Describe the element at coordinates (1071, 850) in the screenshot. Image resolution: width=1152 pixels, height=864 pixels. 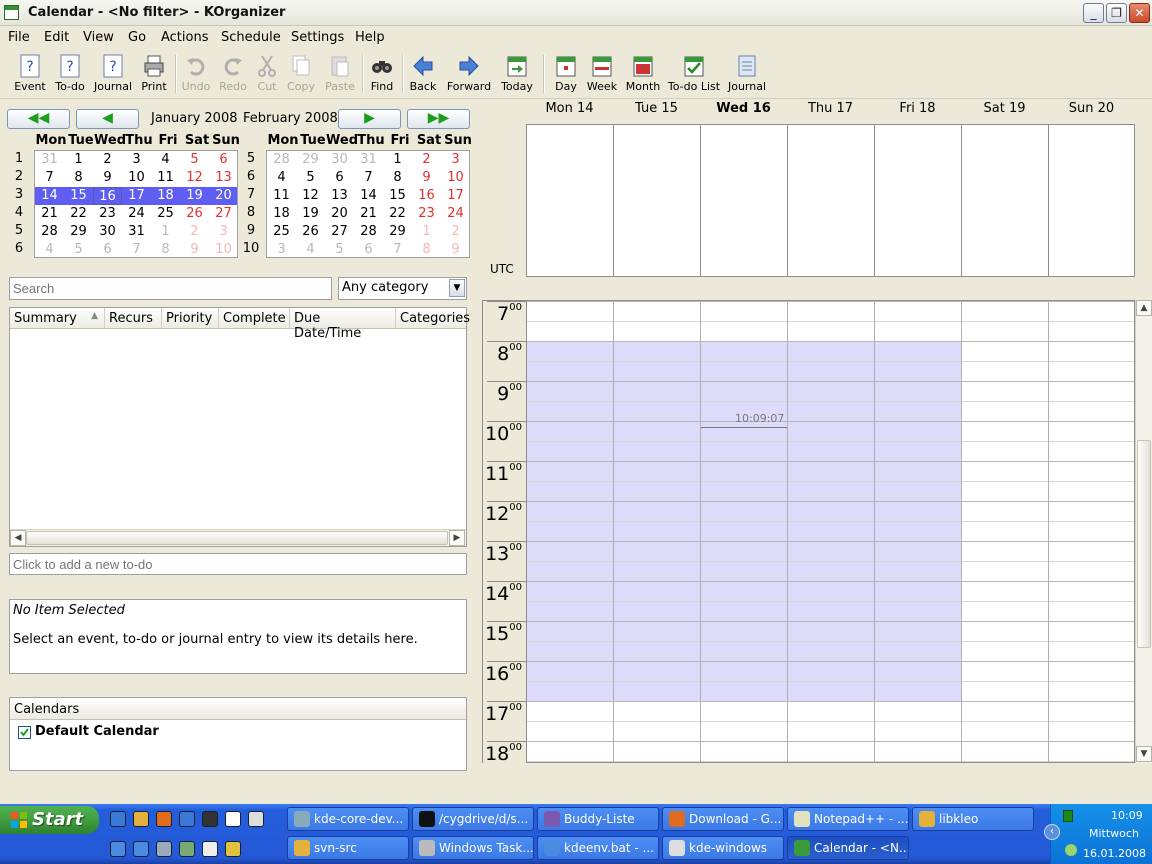
I see `network-icon` at that location.